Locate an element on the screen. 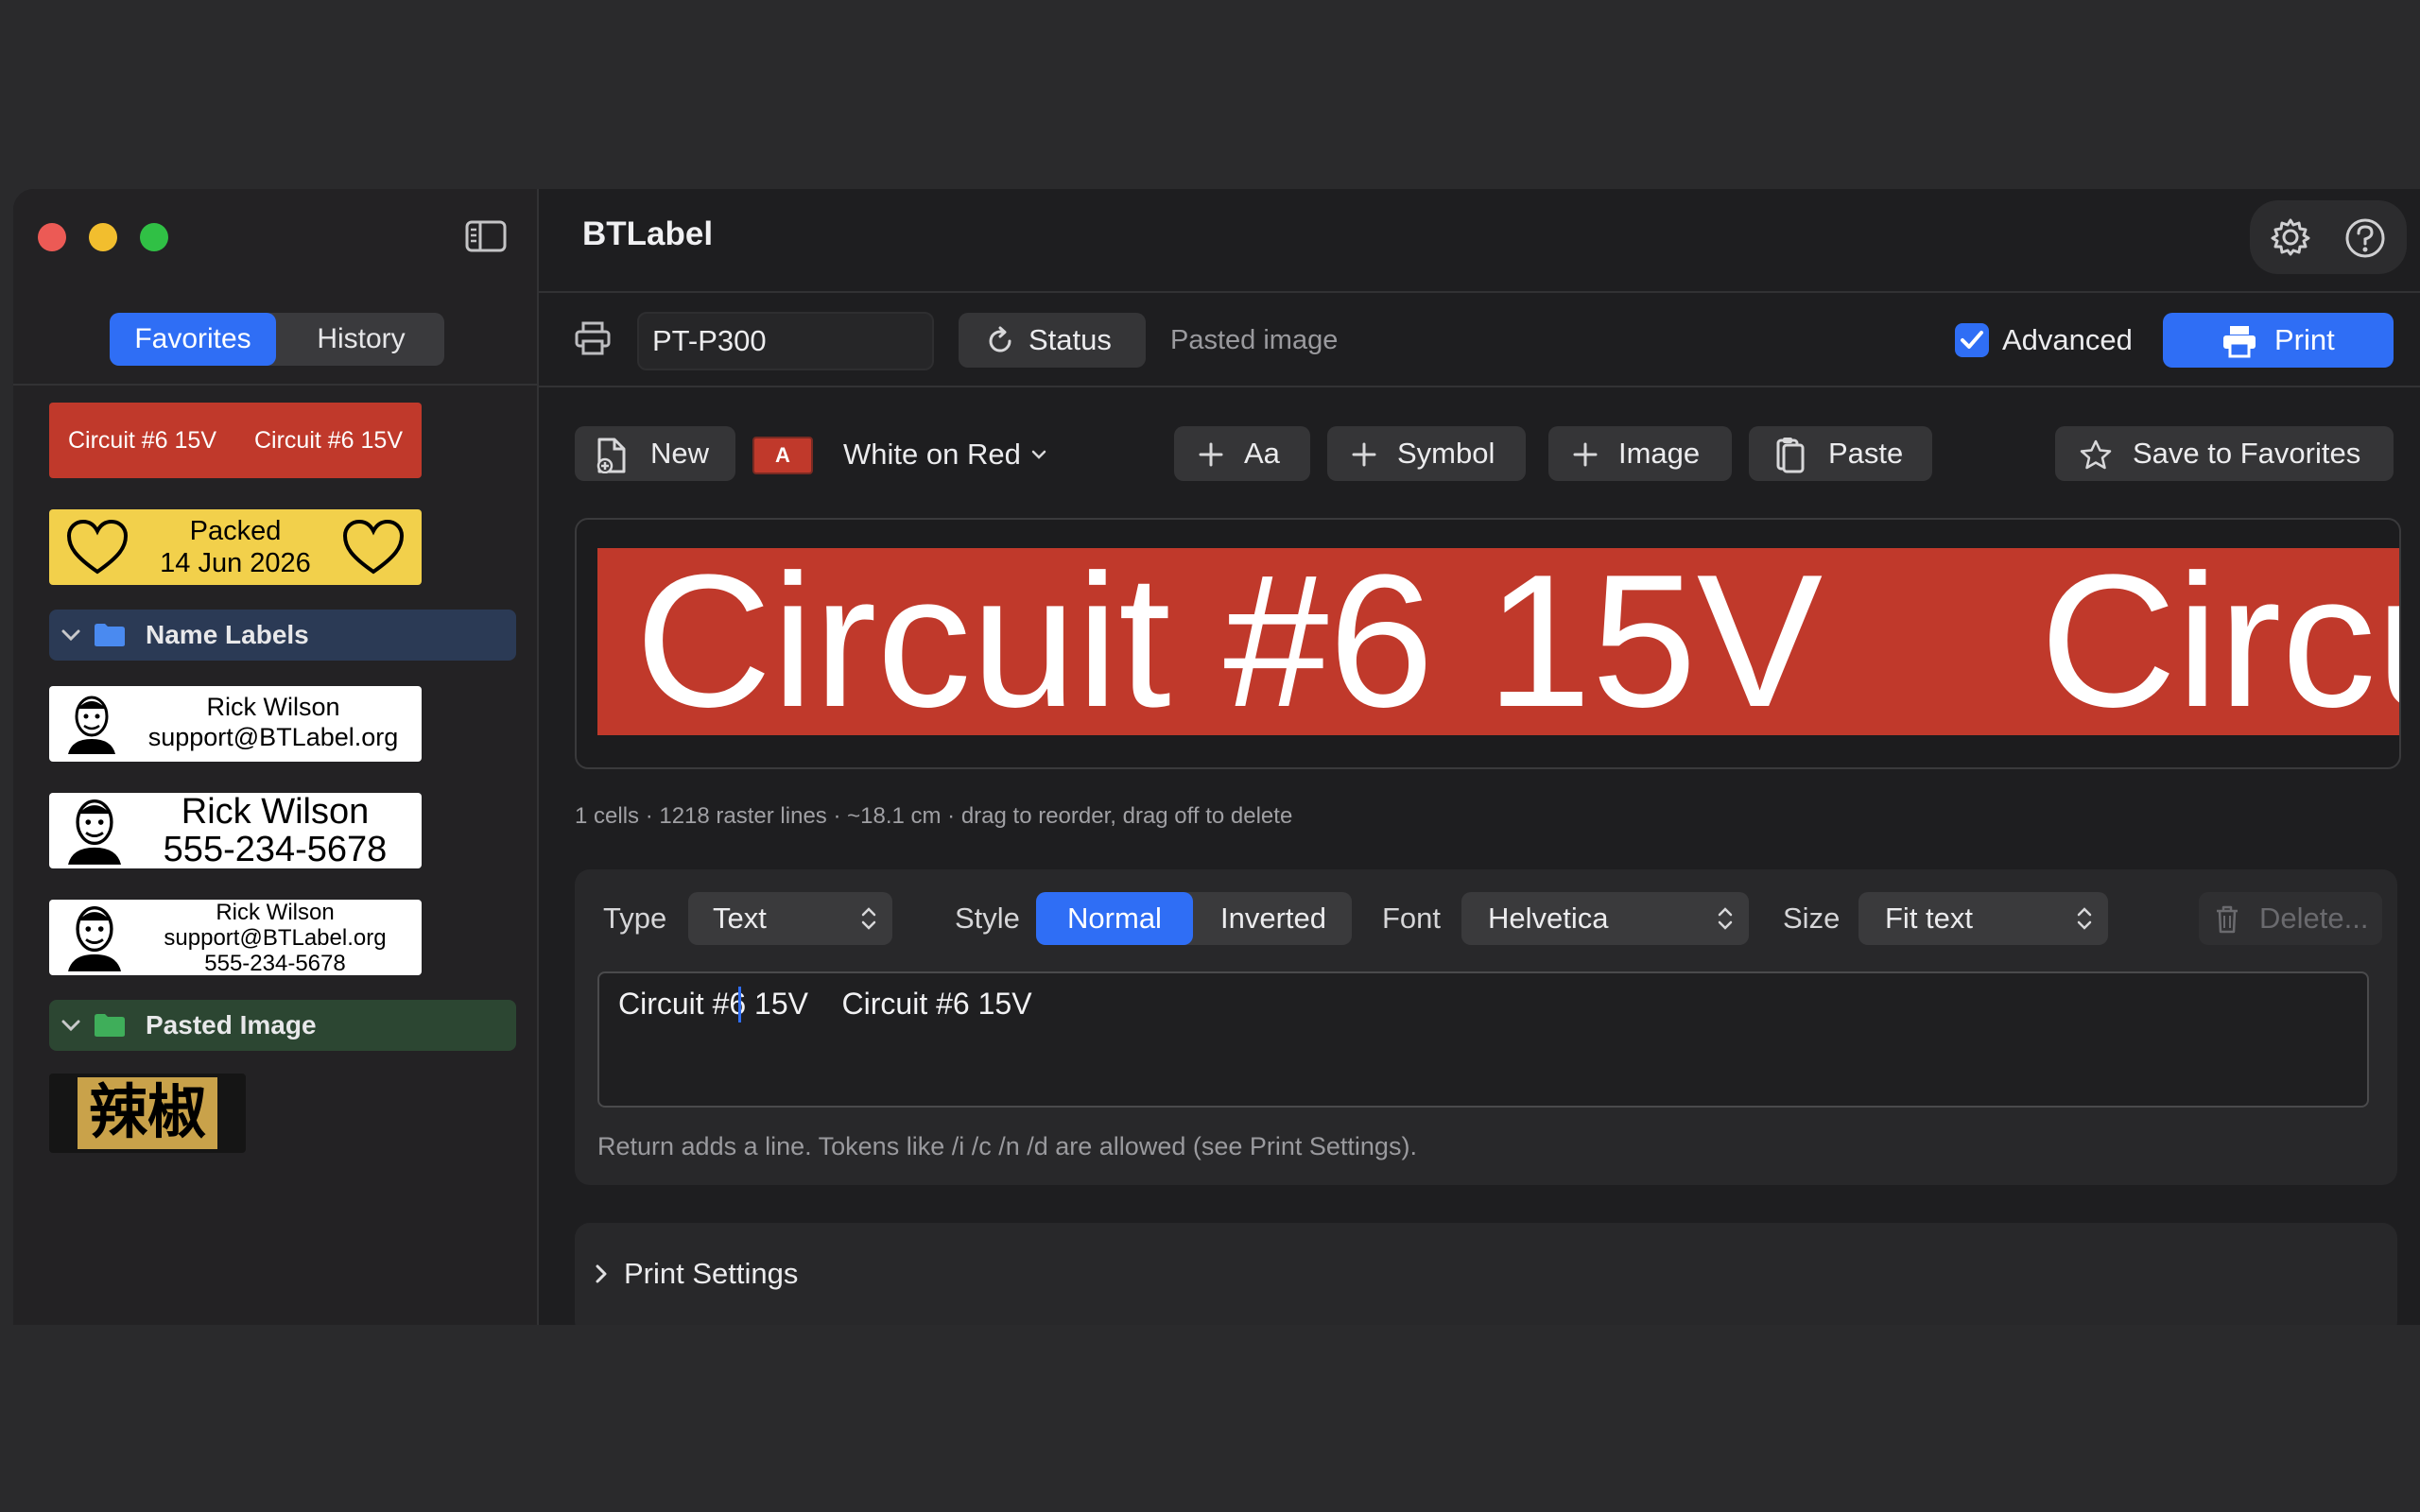  favorite-label-circuit: Circuit #6 15V Circuit #6 15V is located at coordinates (235, 440).